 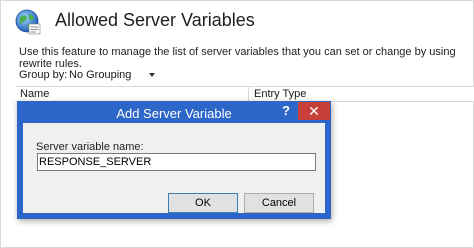 What do you see at coordinates (248, 94) in the screenshot?
I see `column-separator` at bounding box center [248, 94].